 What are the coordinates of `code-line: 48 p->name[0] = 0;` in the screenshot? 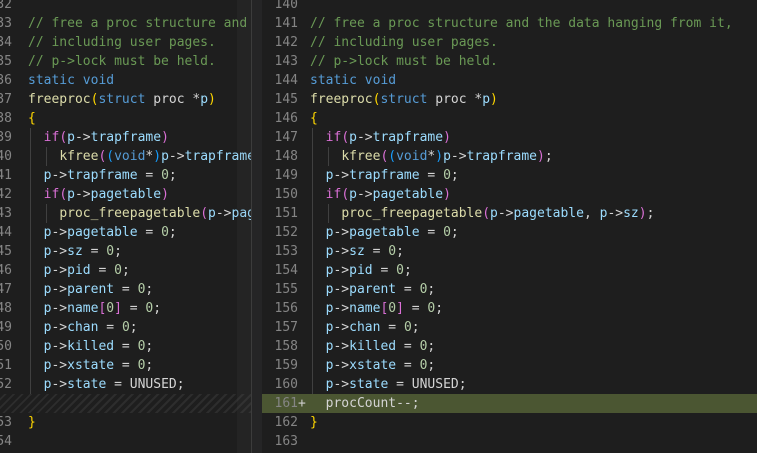 It's located at (125, 308).